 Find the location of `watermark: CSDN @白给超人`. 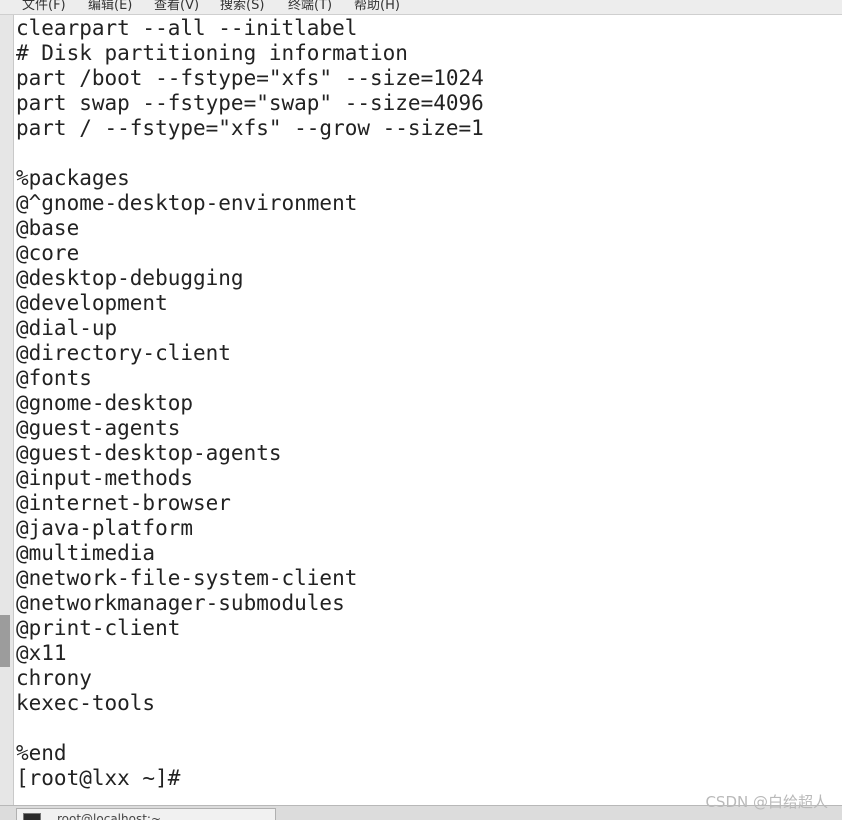

watermark: CSDN @白给超人 is located at coordinates (766, 802).